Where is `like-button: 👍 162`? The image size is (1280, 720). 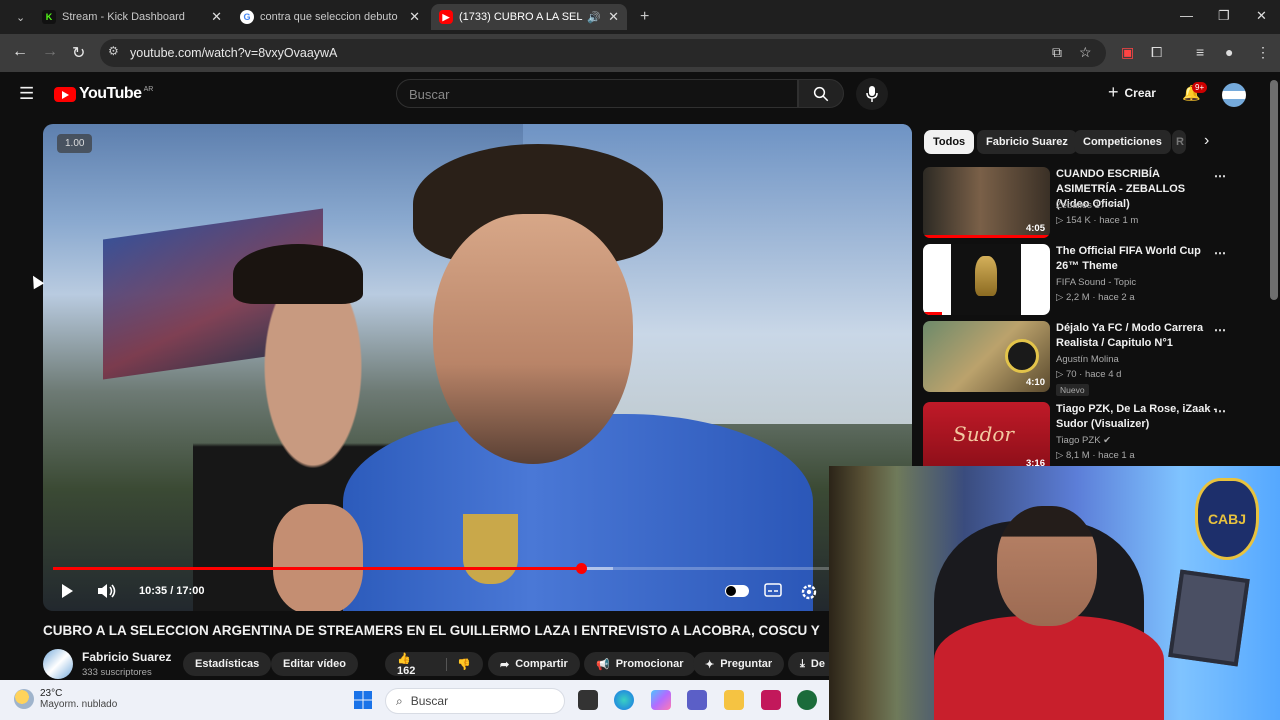
like-button: 👍 162 is located at coordinates (413, 664).